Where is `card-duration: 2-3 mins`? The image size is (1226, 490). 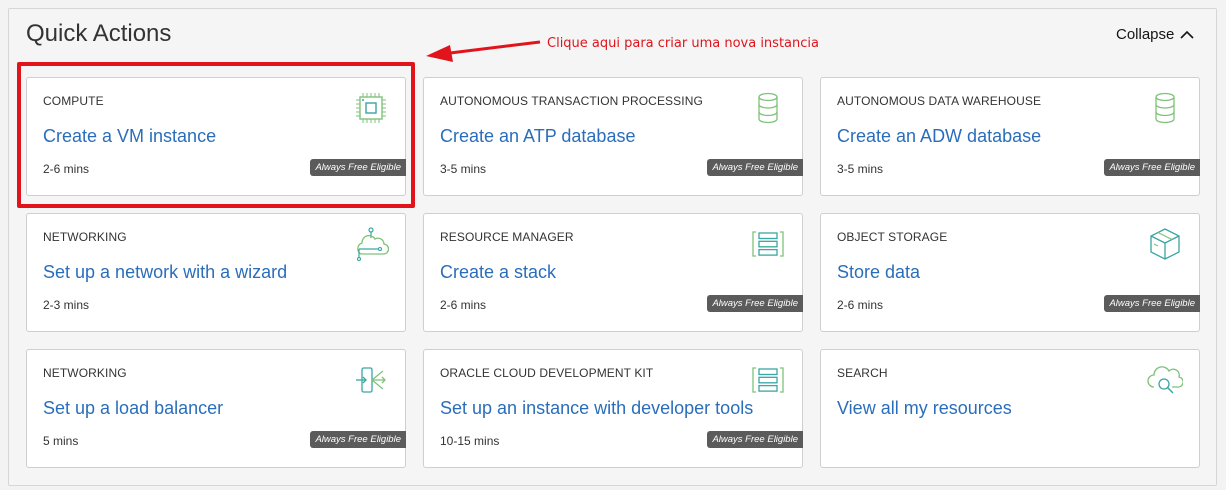
card-duration: 2-3 mins is located at coordinates (66, 305).